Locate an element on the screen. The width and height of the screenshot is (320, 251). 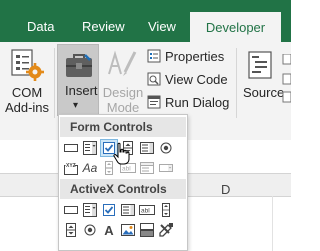
image-icon is located at coordinates (128, 230).